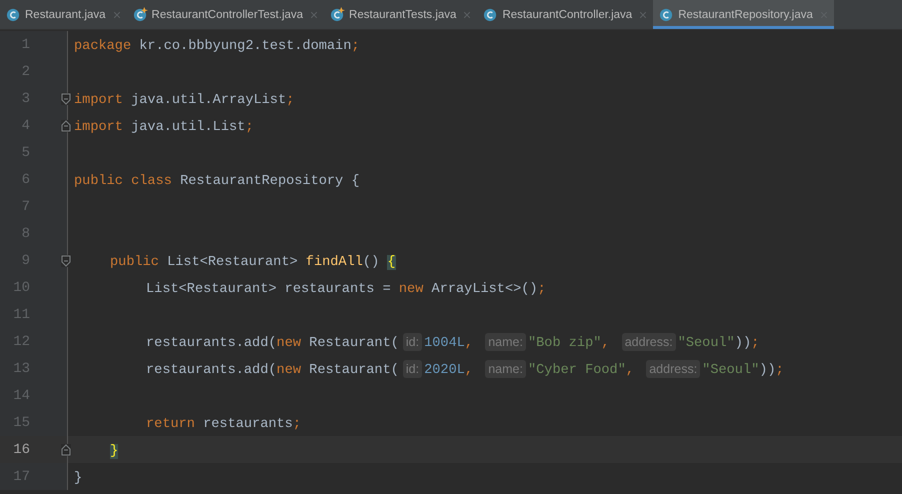  Describe the element at coordinates (565, 14) in the screenshot. I see `editor-tab: RestaurantController.java` at that location.